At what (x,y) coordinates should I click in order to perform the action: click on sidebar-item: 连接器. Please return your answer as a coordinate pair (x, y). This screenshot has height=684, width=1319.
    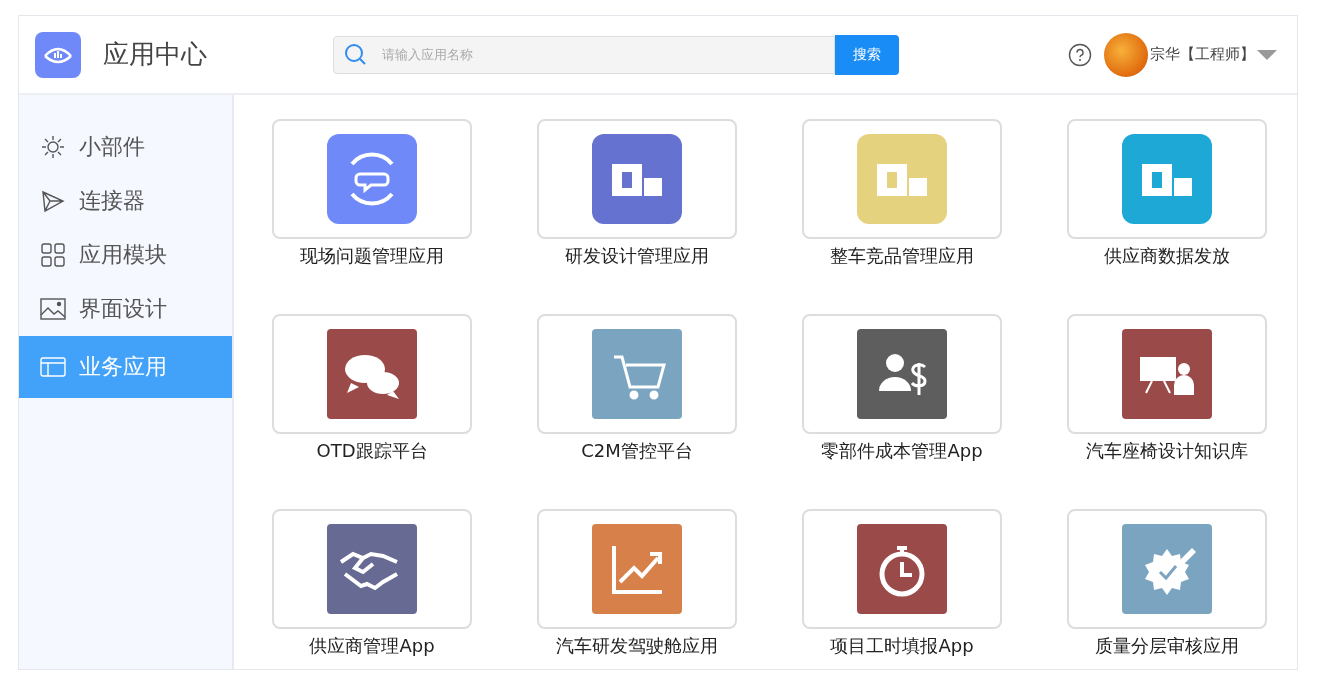
    Looking at the image, I should click on (125, 201).